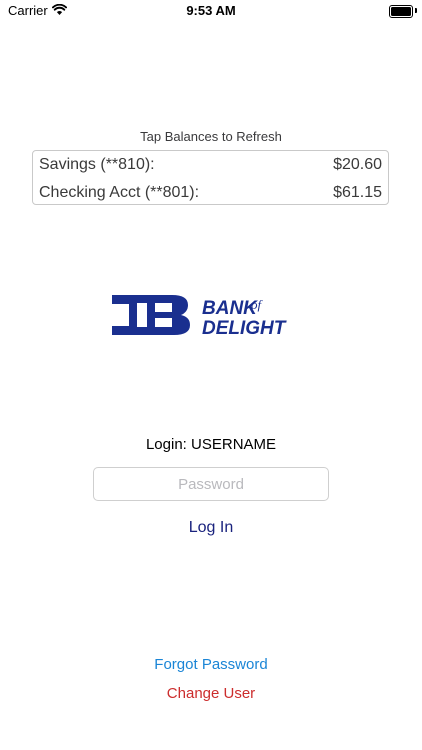 The height and width of the screenshot is (750, 422). Describe the element at coordinates (234, 444) in the screenshot. I see `username-value: USERNAME` at that location.